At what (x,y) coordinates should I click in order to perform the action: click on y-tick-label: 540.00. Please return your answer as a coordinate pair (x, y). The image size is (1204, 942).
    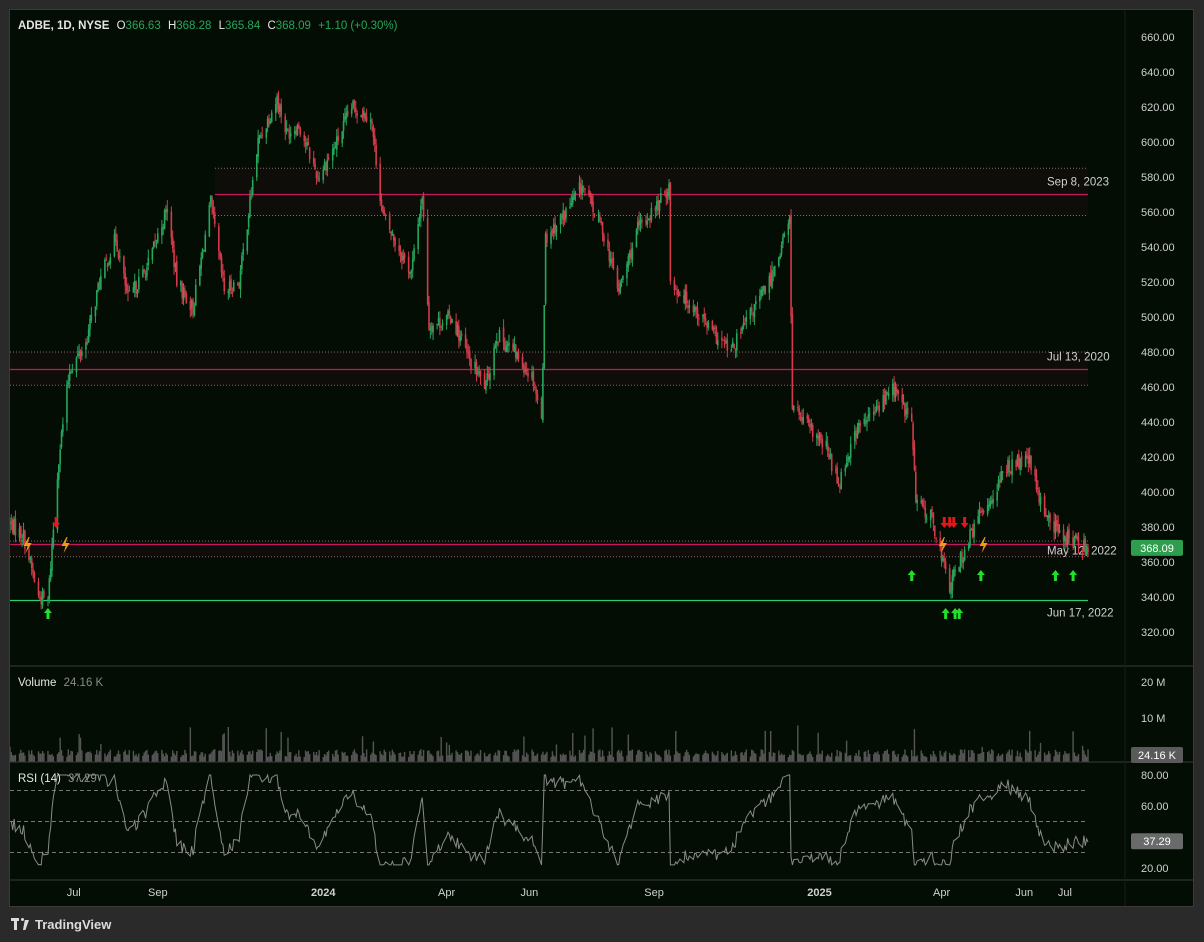
    Looking at the image, I should click on (1158, 248).